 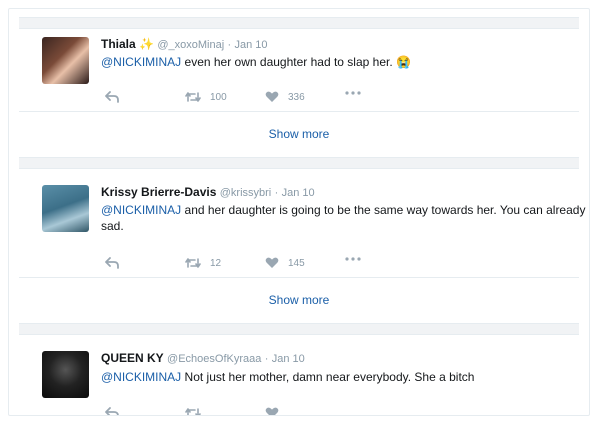 I want to click on like-count: 145, so click(x=296, y=263).